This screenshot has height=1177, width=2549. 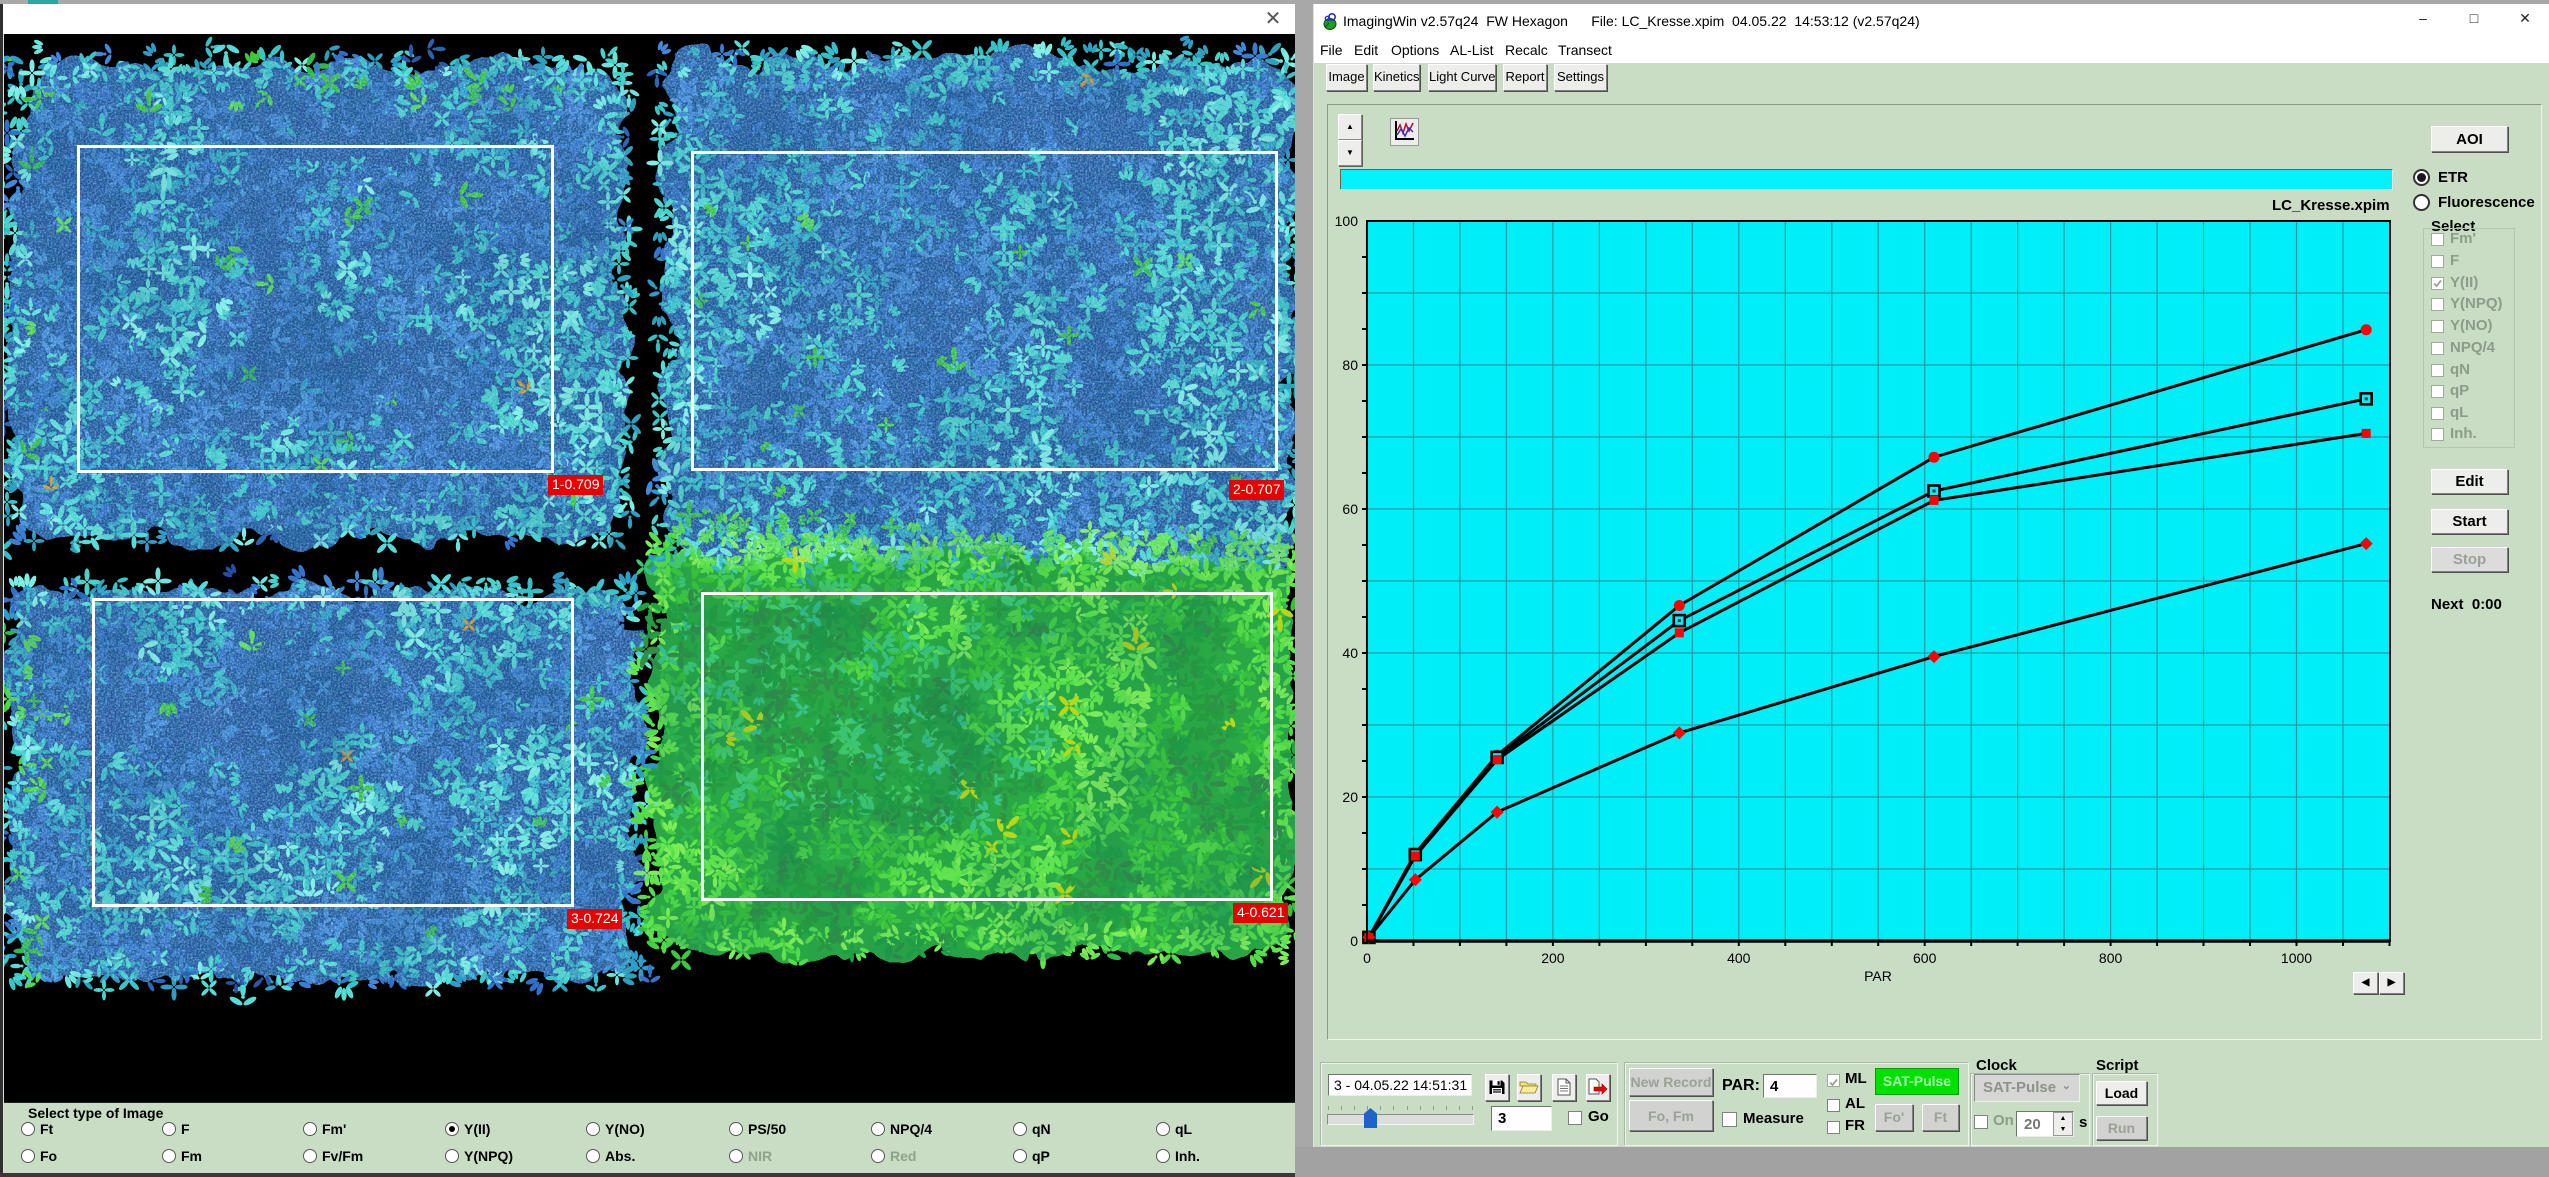 What do you see at coordinates (2296, 958) in the screenshot?
I see `svg-text: 1000` at bounding box center [2296, 958].